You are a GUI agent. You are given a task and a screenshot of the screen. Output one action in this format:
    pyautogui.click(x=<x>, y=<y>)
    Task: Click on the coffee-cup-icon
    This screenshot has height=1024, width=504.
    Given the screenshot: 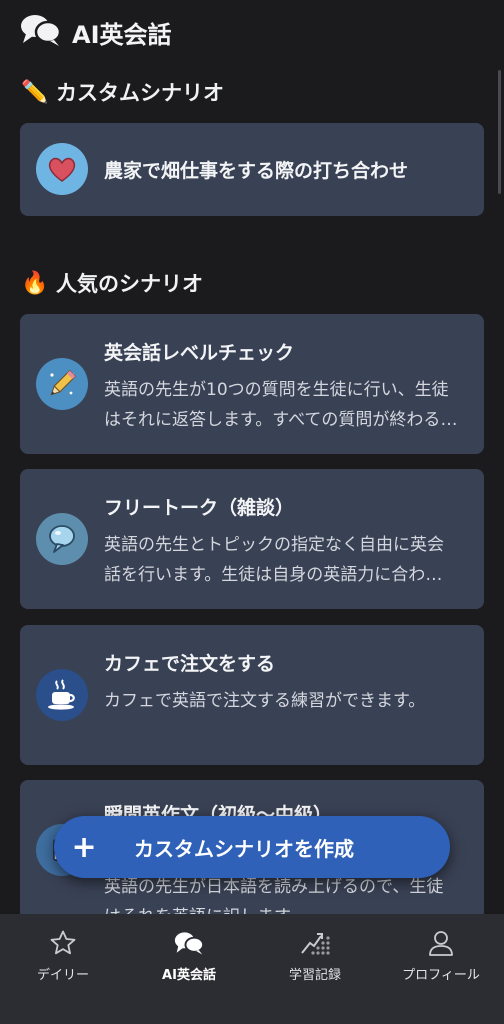 What is the action you would take?
    pyautogui.click(x=62, y=695)
    